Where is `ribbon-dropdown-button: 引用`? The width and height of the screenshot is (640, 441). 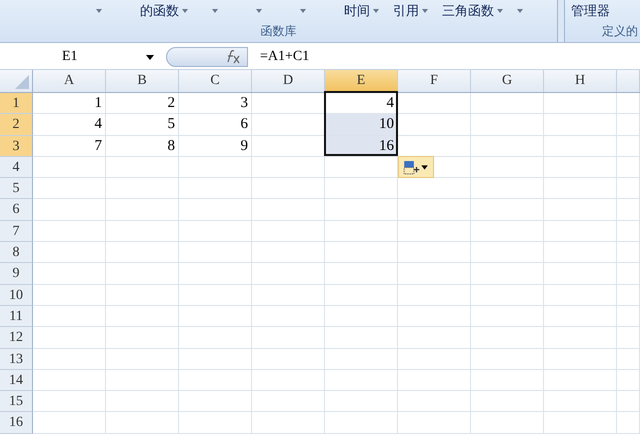 ribbon-dropdown-button: 引用 is located at coordinates (410, 11).